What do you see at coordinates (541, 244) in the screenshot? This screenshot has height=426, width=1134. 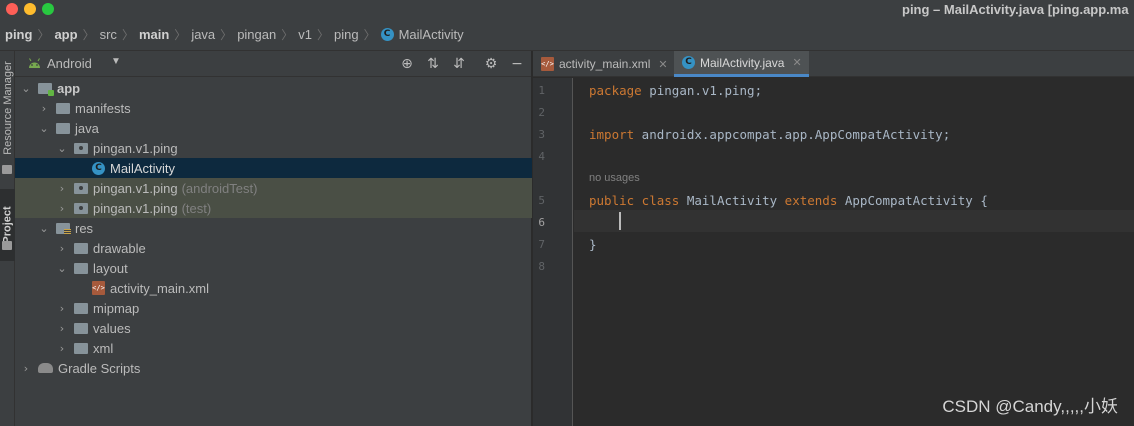 I see `line-number: 7` at bounding box center [541, 244].